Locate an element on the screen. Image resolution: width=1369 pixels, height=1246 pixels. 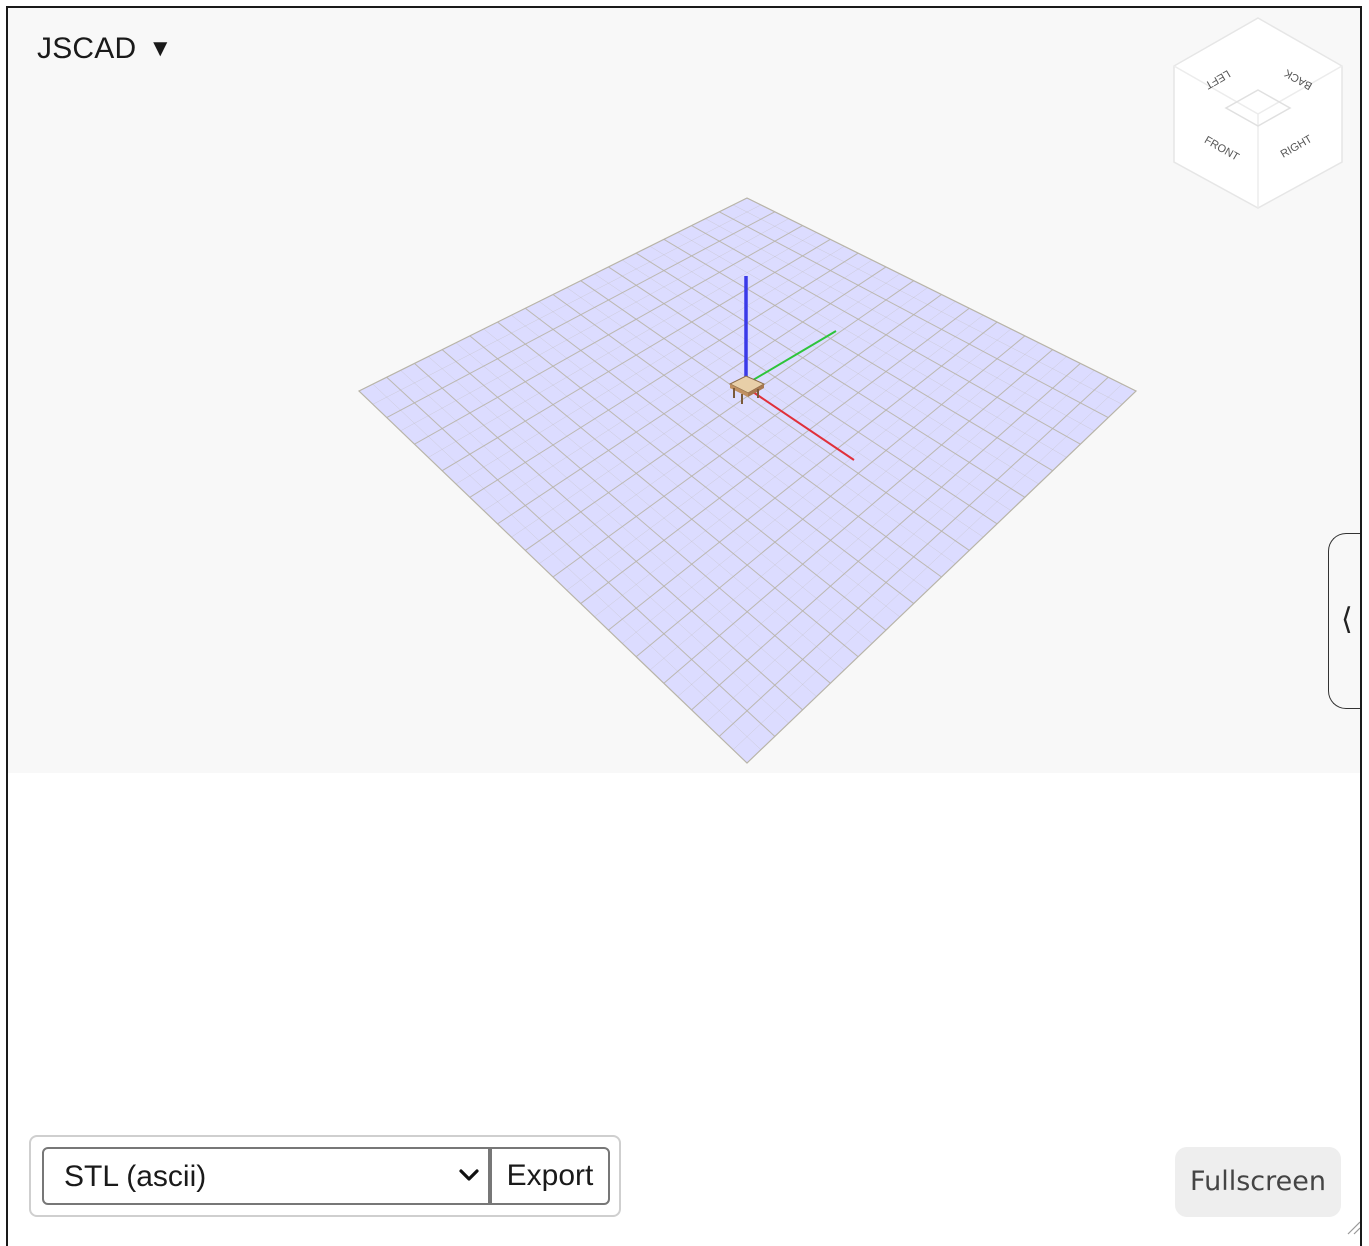
app-menu-toggle: JSCAD ▼ is located at coordinates (104, 49).